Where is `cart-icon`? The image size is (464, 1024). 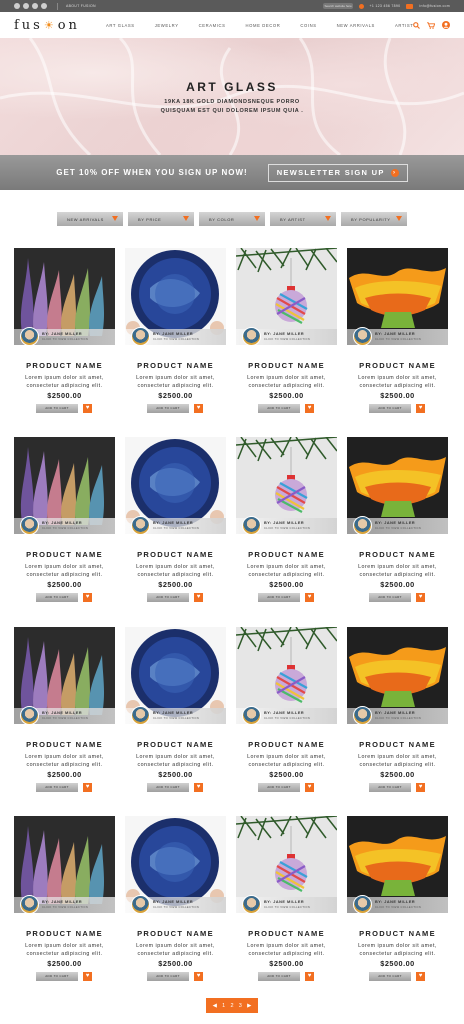
cart-icon is located at coordinates (431, 25).